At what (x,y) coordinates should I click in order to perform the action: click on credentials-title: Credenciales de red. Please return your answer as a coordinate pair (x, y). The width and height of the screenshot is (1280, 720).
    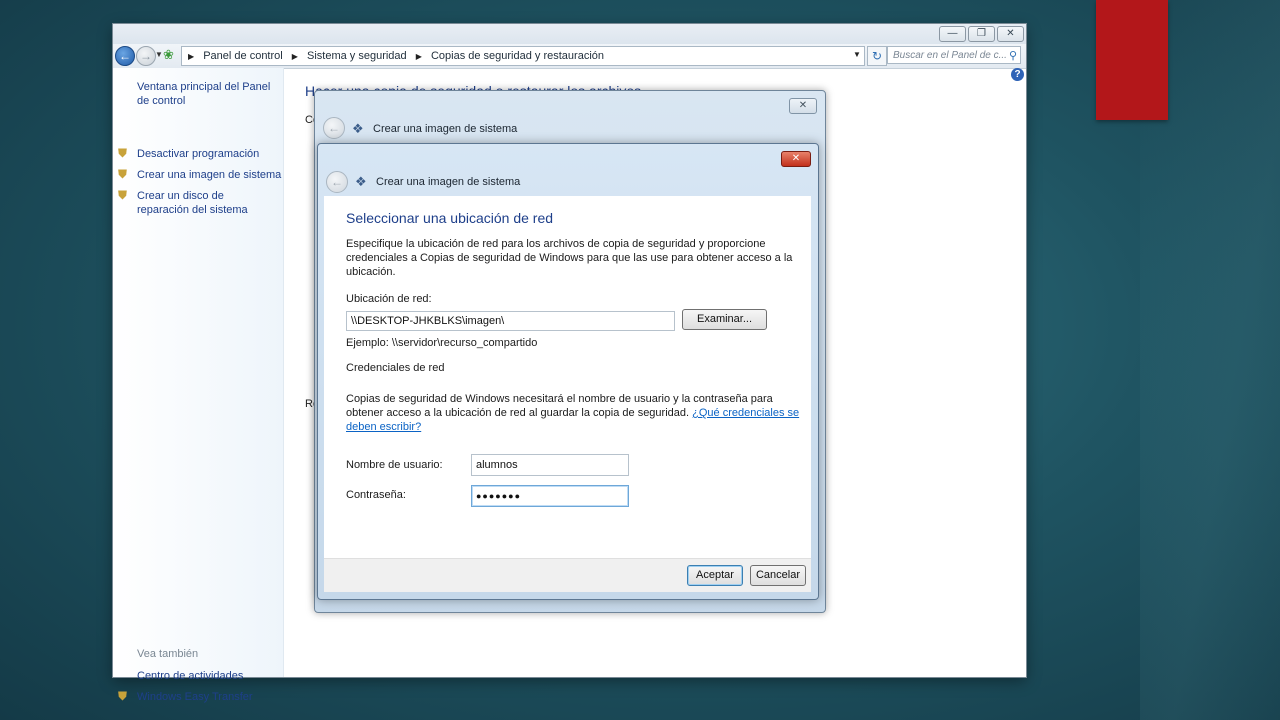
    Looking at the image, I should click on (395, 368).